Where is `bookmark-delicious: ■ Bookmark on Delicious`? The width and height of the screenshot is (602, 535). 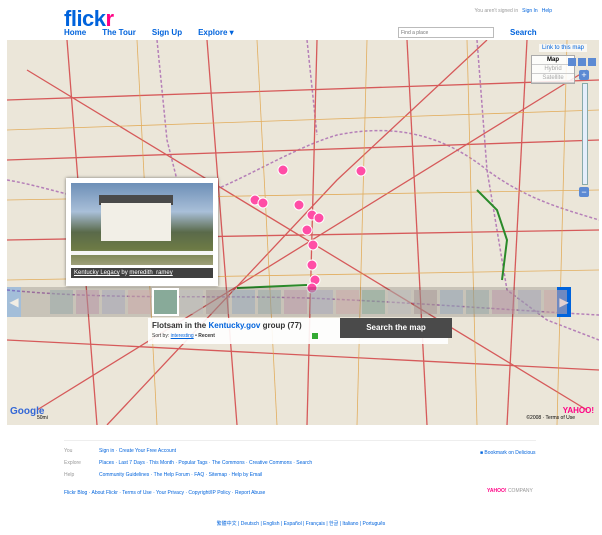
bookmark-delicious: ■ Bookmark on Delicious is located at coordinates (508, 453).